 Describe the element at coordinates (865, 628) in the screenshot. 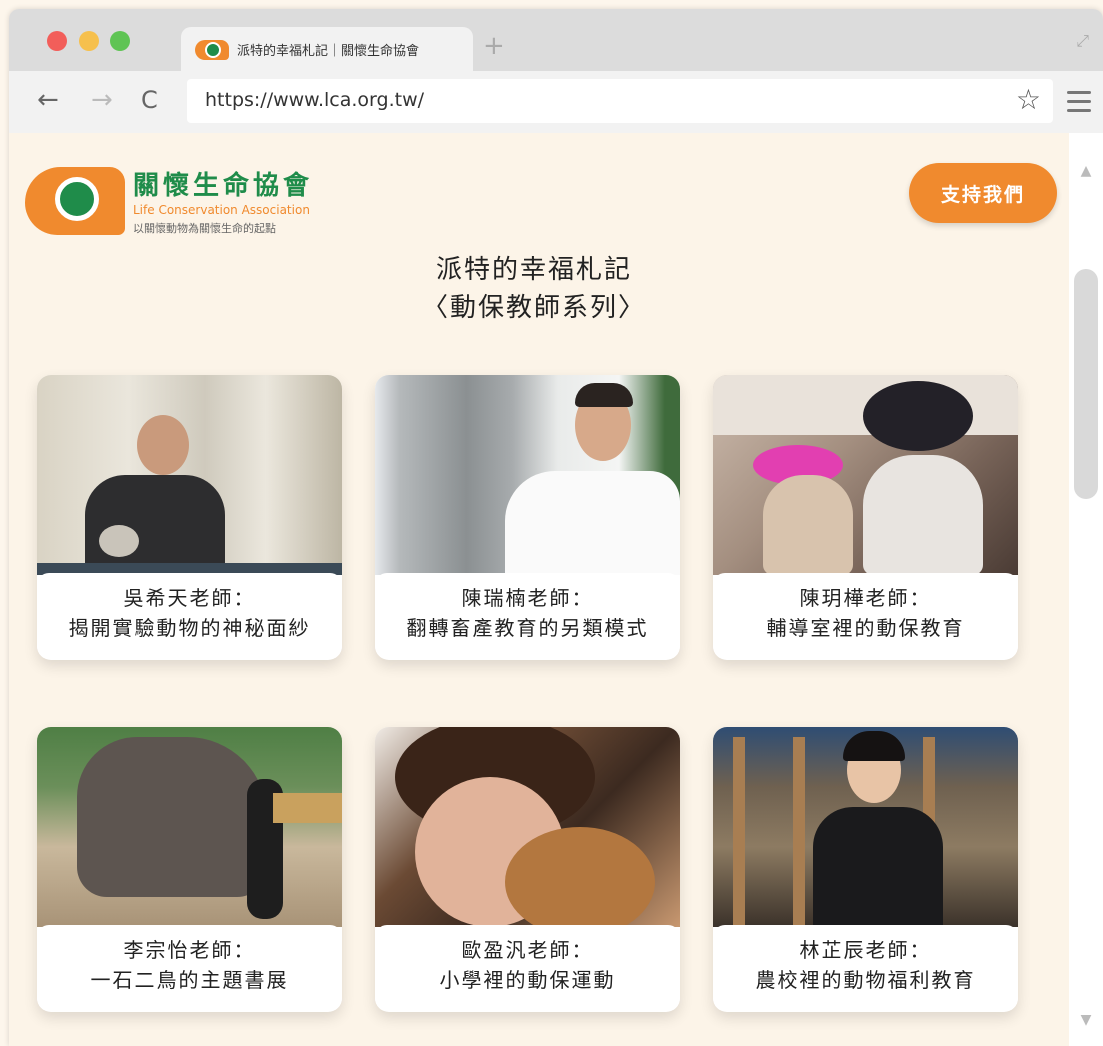

I see `card-subtitle: 輔導室裡的動保教育` at that location.